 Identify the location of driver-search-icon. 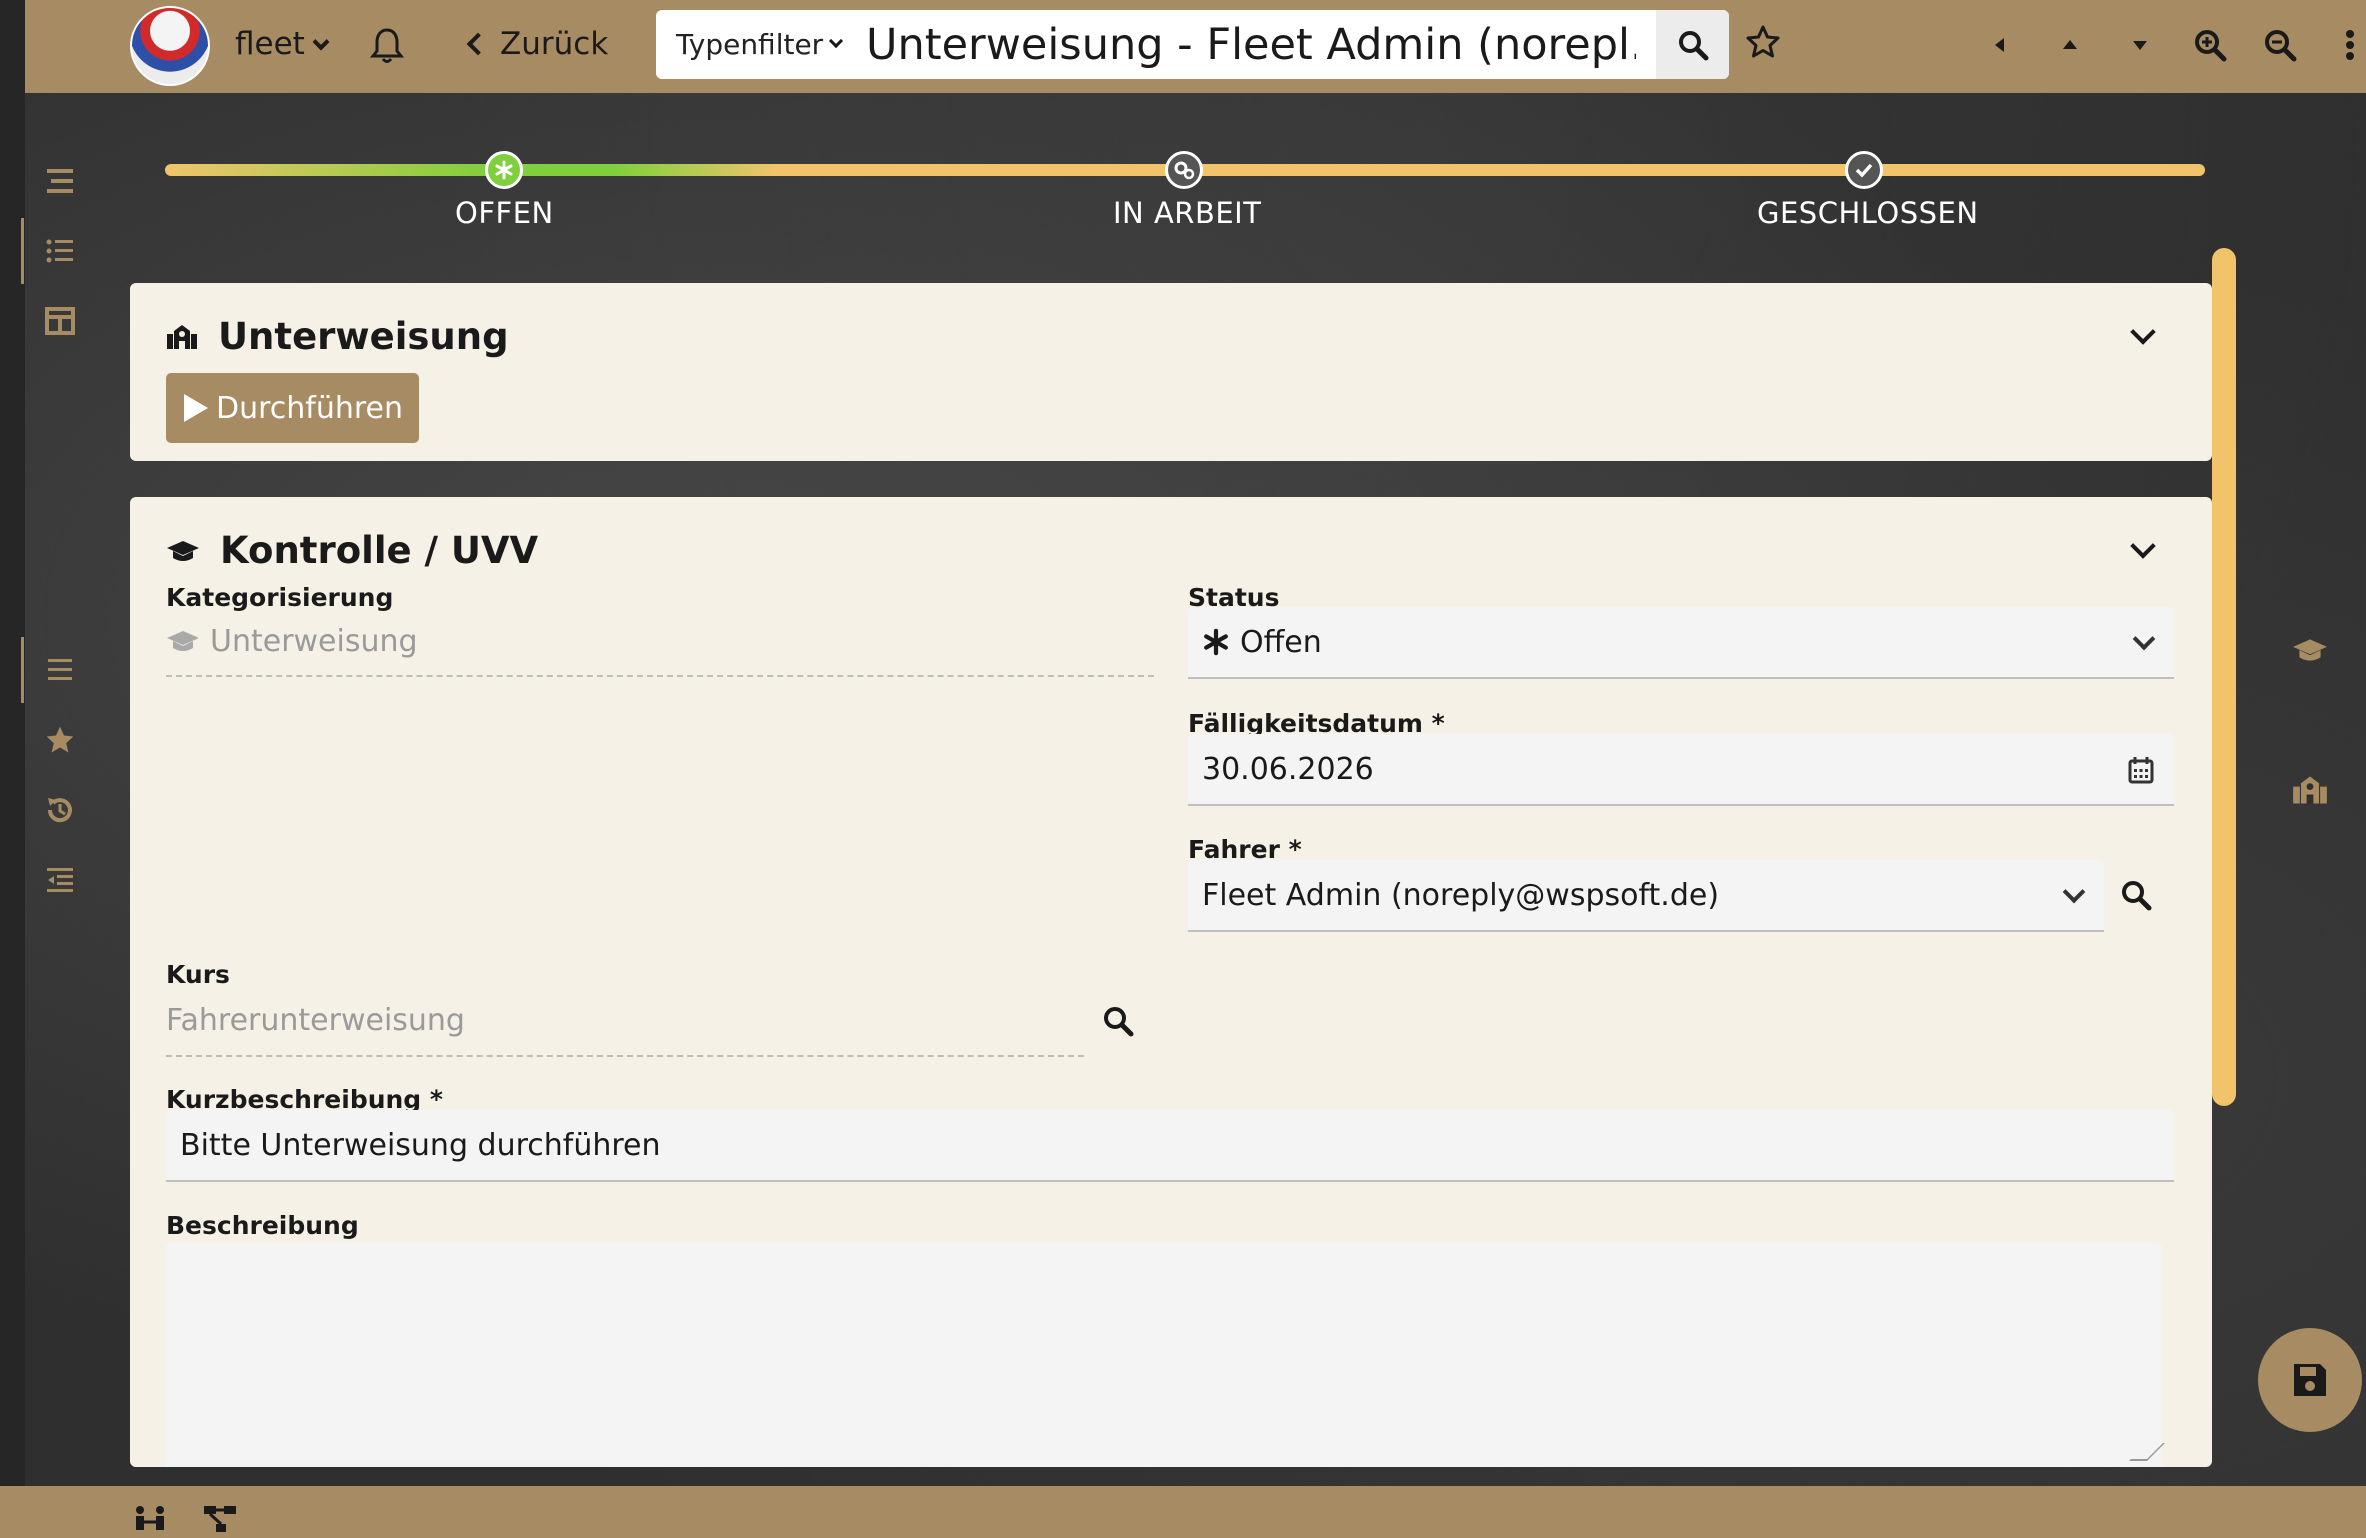
(2136, 897).